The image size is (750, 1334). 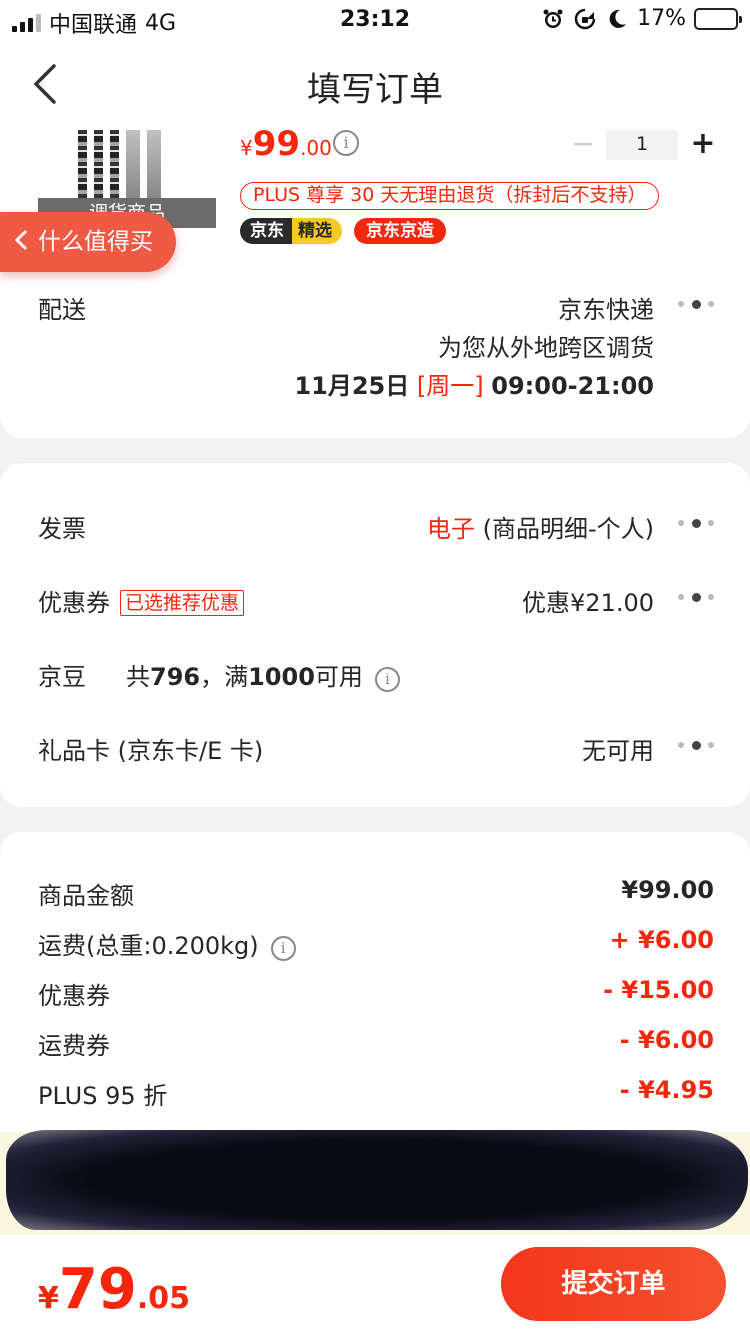 What do you see at coordinates (74, 603) in the screenshot?
I see `coupon-label: 优惠券` at bounding box center [74, 603].